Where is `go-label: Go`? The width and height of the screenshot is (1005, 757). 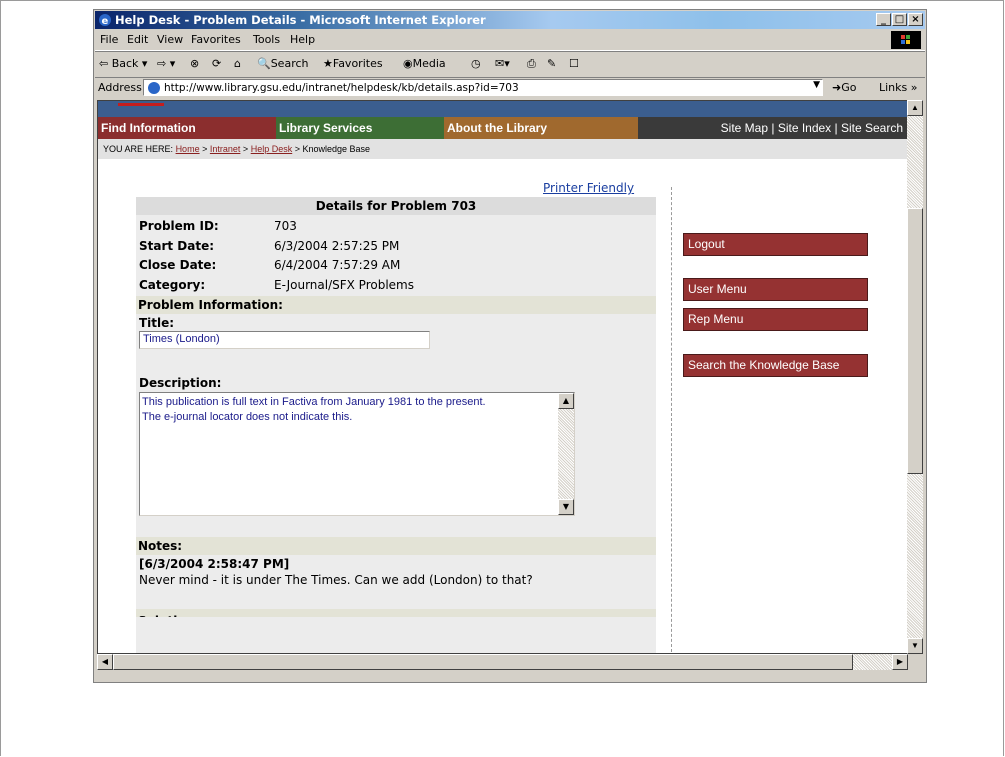
go-label: Go is located at coordinates (849, 87).